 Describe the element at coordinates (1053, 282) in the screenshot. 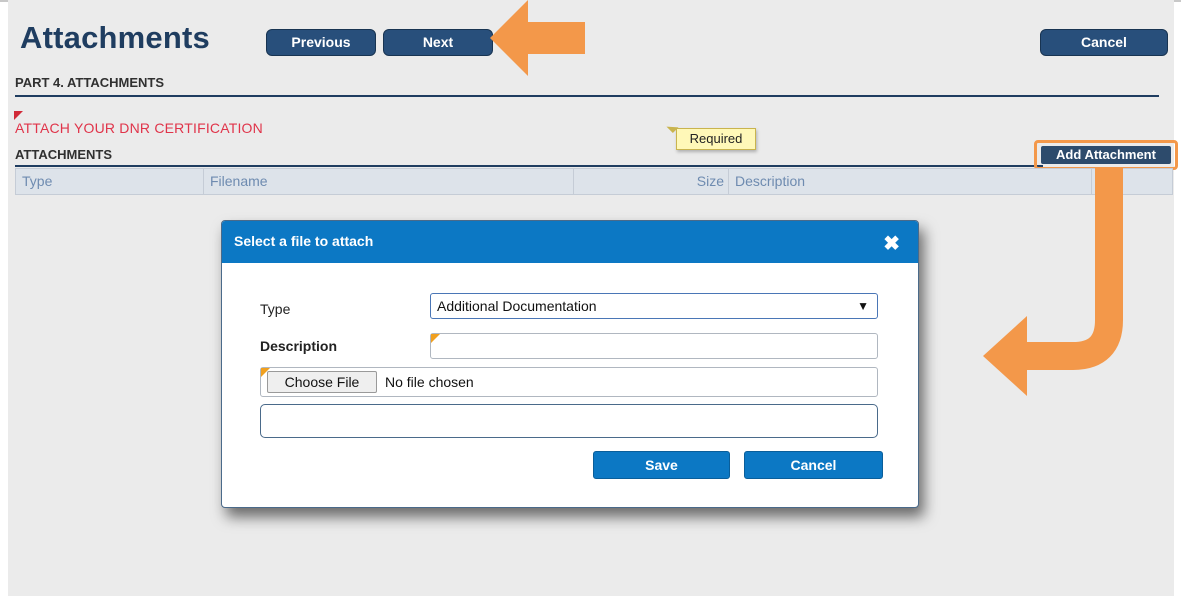

I see `callout-arrow-curved-icon` at that location.